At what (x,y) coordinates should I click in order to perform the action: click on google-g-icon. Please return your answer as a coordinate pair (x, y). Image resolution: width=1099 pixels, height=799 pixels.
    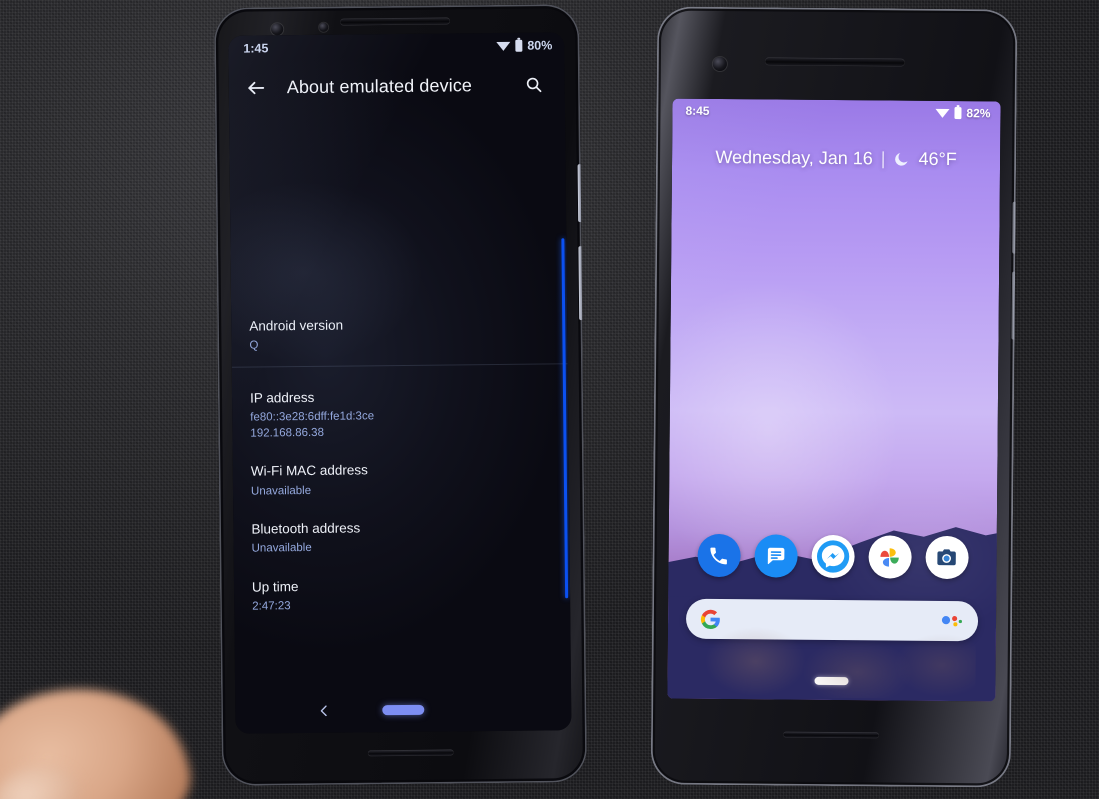
    Looking at the image, I should click on (710, 619).